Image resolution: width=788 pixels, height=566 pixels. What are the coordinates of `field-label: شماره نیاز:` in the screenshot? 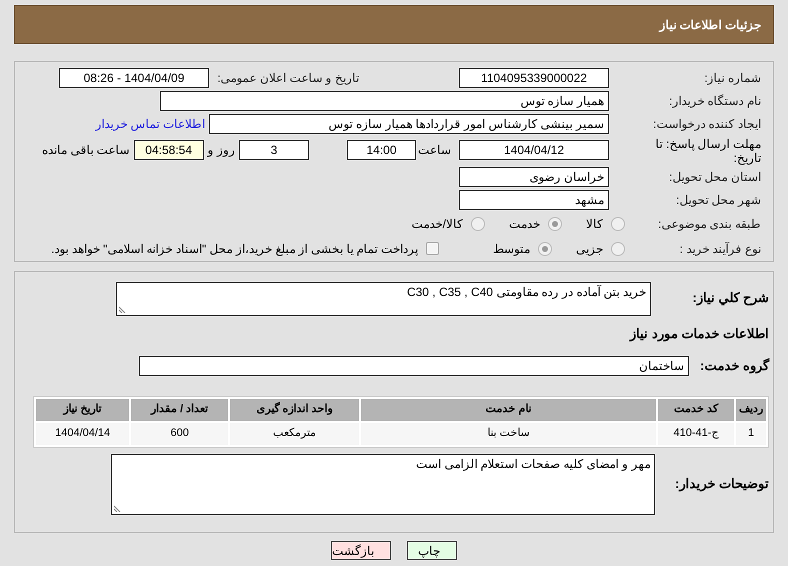 It's located at (732, 78).